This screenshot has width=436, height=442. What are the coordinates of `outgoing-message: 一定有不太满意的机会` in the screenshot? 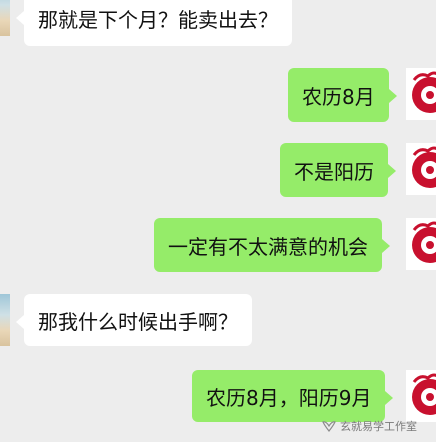 It's located at (272, 245).